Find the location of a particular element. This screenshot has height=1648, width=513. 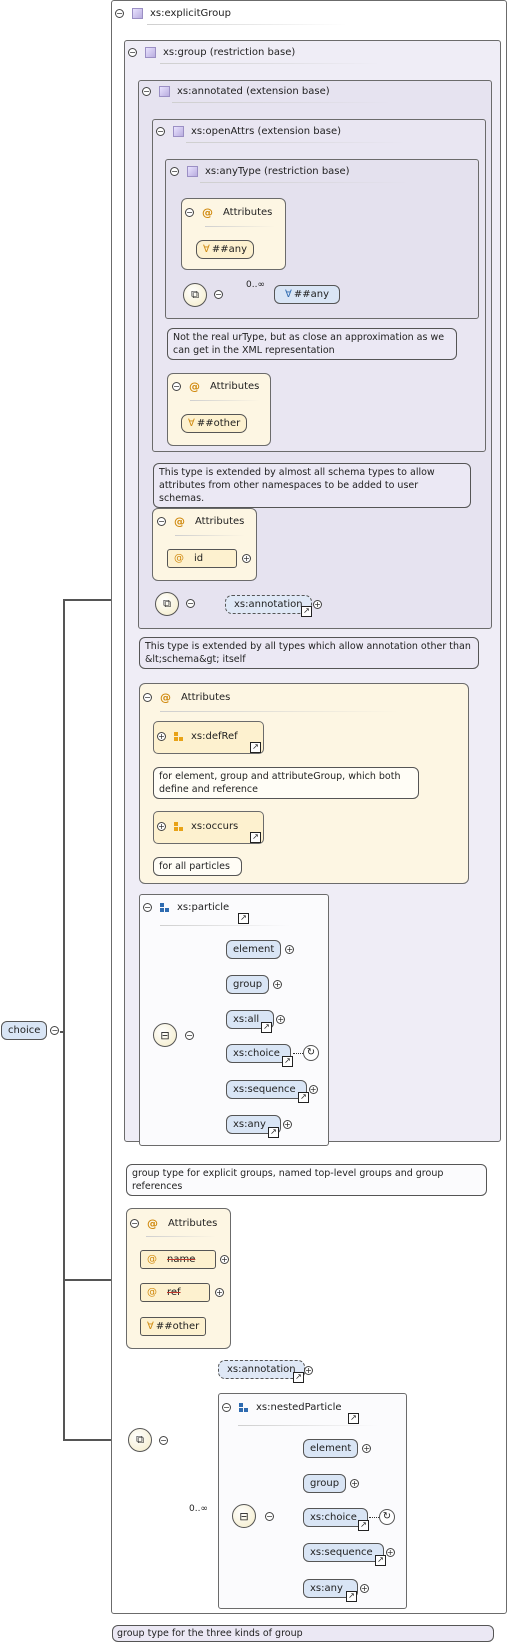

multiplicity-label: 0..∞ is located at coordinates (198, 1509).